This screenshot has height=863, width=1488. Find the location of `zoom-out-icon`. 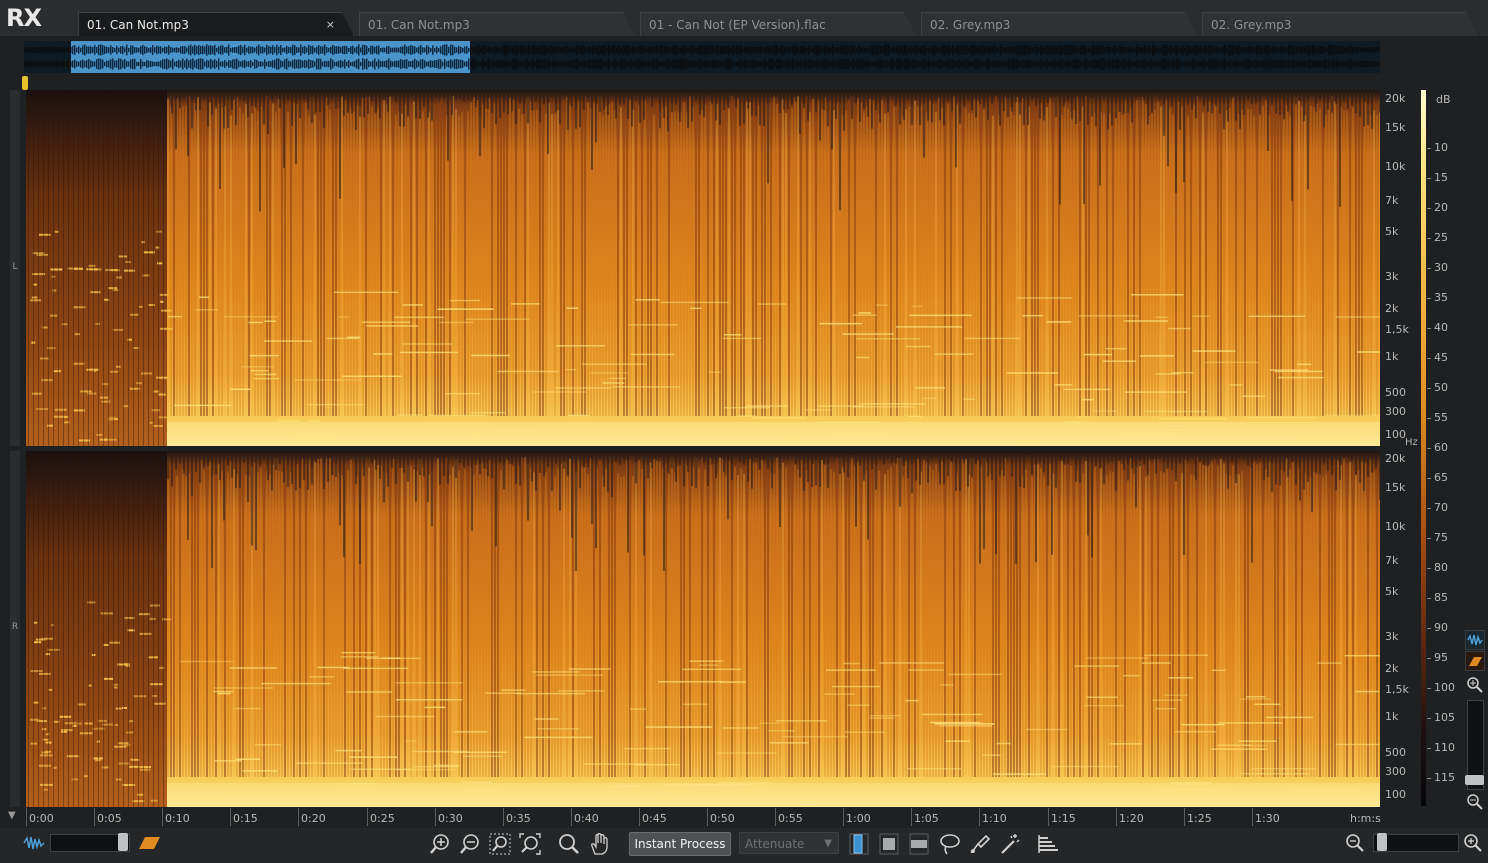

zoom-out-icon is located at coordinates (1475, 802).